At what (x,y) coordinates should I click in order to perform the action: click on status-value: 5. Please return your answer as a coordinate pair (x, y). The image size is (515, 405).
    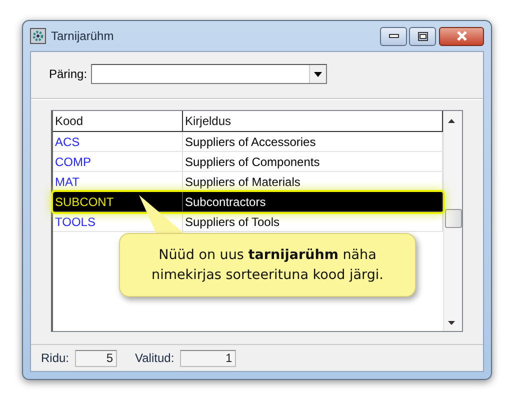
    Looking at the image, I should click on (96, 358).